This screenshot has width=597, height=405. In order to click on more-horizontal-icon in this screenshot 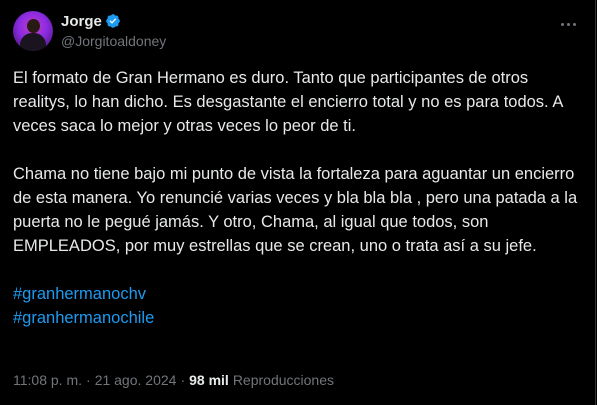, I will do `click(562, 24)`.